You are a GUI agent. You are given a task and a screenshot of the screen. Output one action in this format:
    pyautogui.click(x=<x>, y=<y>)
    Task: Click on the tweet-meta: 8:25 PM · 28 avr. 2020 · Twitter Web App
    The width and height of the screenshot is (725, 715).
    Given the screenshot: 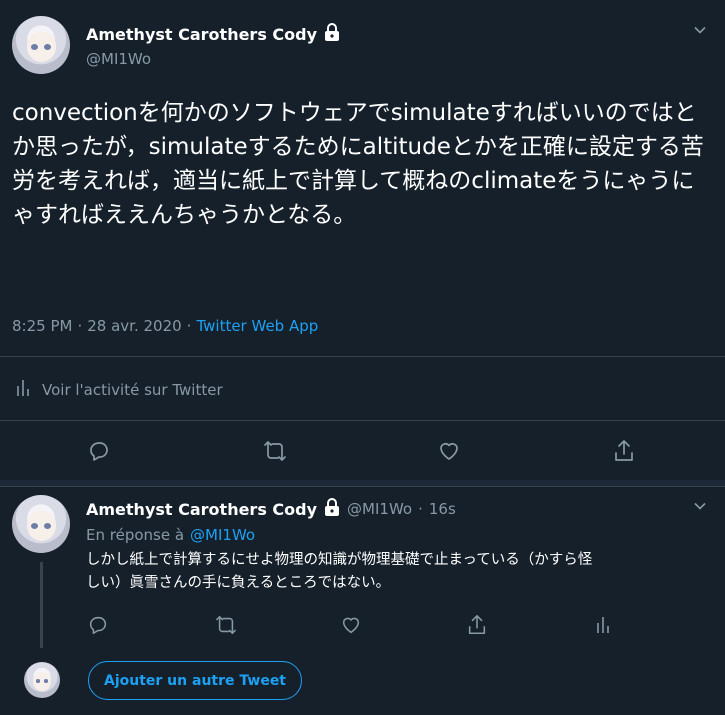 What is the action you would take?
    pyautogui.click(x=165, y=326)
    